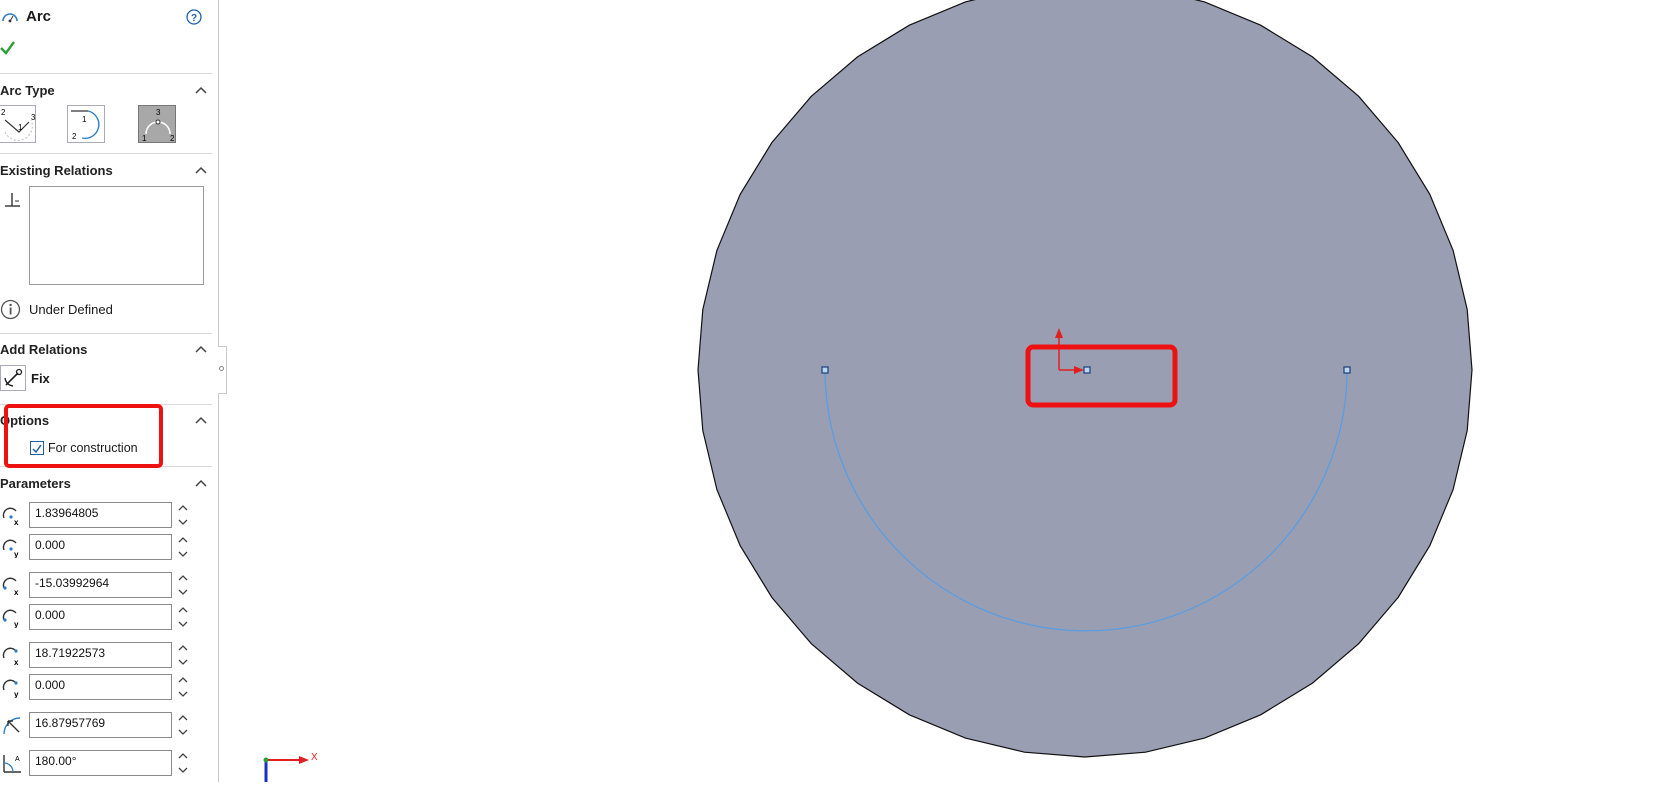 The width and height of the screenshot is (1655, 787). I want to click on three-point-arc-icon: 3 1 2, so click(158, 125).